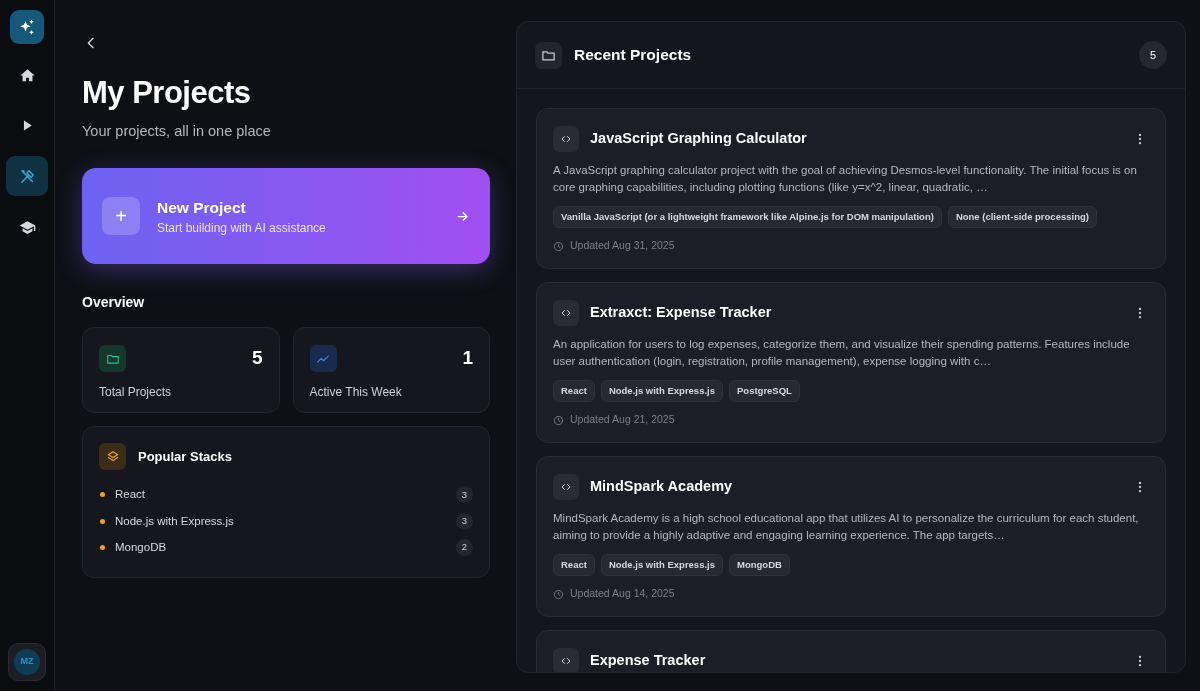  What do you see at coordinates (467, 358) in the screenshot?
I see `stat-value: 1` at bounding box center [467, 358].